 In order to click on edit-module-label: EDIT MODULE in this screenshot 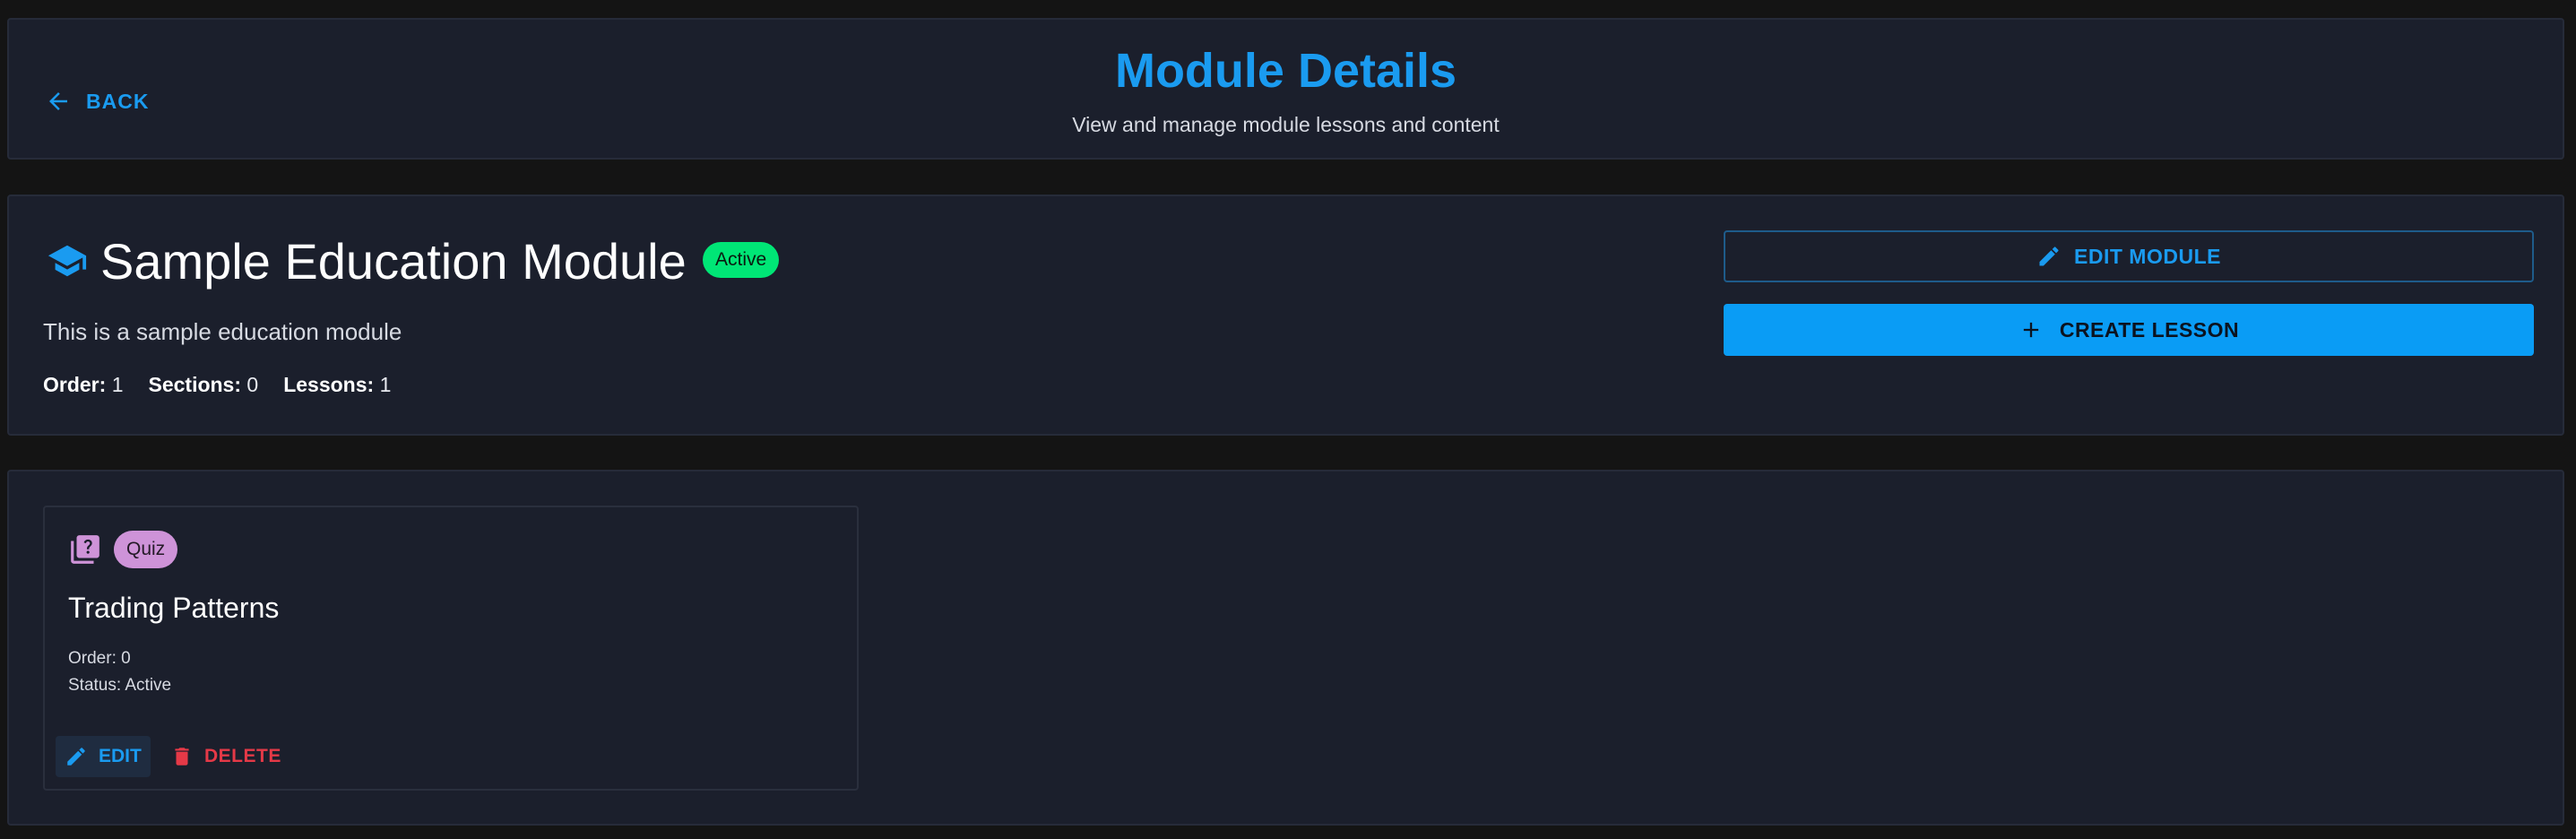, I will do `click(2147, 256)`.